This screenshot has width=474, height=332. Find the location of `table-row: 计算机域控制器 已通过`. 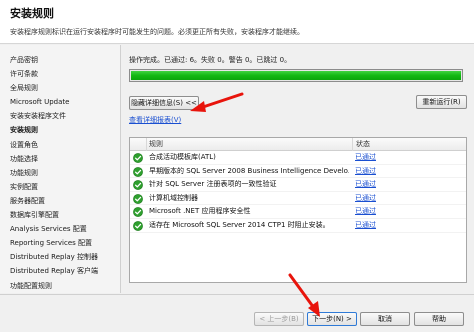

table-row: 计算机域控制器 已通过 is located at coordinates (298, 199).